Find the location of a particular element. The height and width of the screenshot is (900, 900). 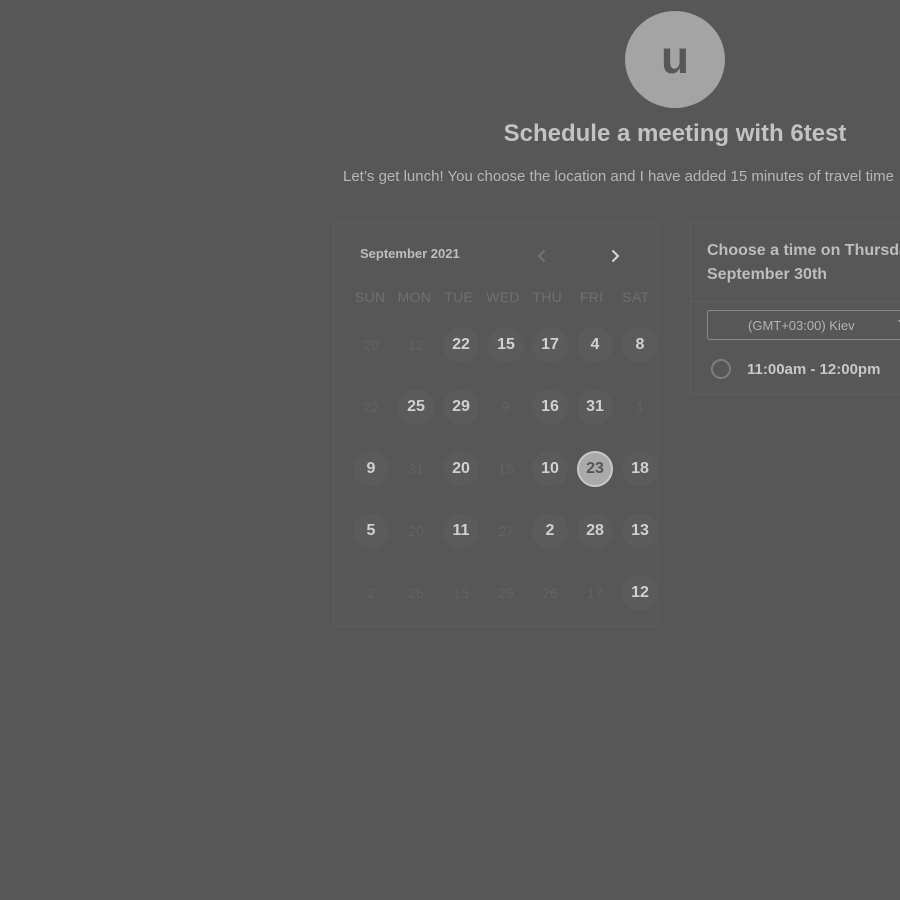

calendar-day: 27 is located at coordinates (506, 531).